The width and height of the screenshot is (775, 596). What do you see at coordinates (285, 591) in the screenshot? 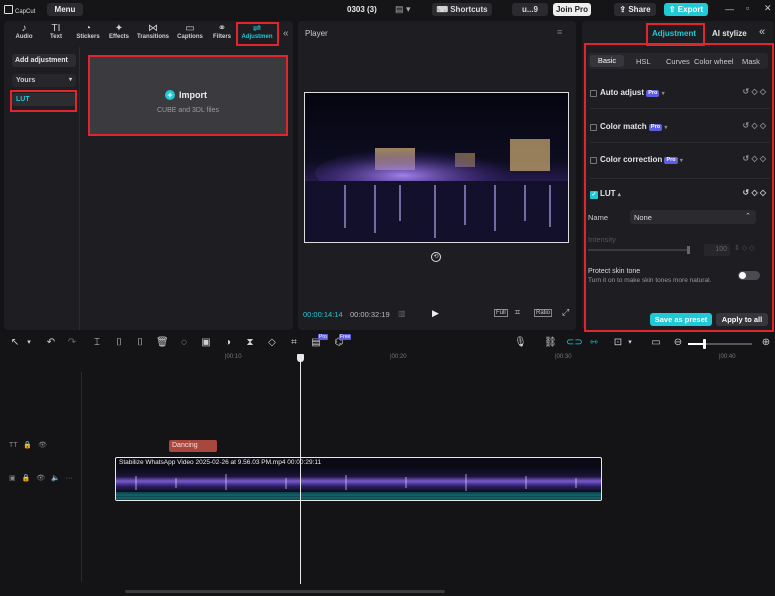
I see `timeline-scrollbar` at bounding box center [285, 591].